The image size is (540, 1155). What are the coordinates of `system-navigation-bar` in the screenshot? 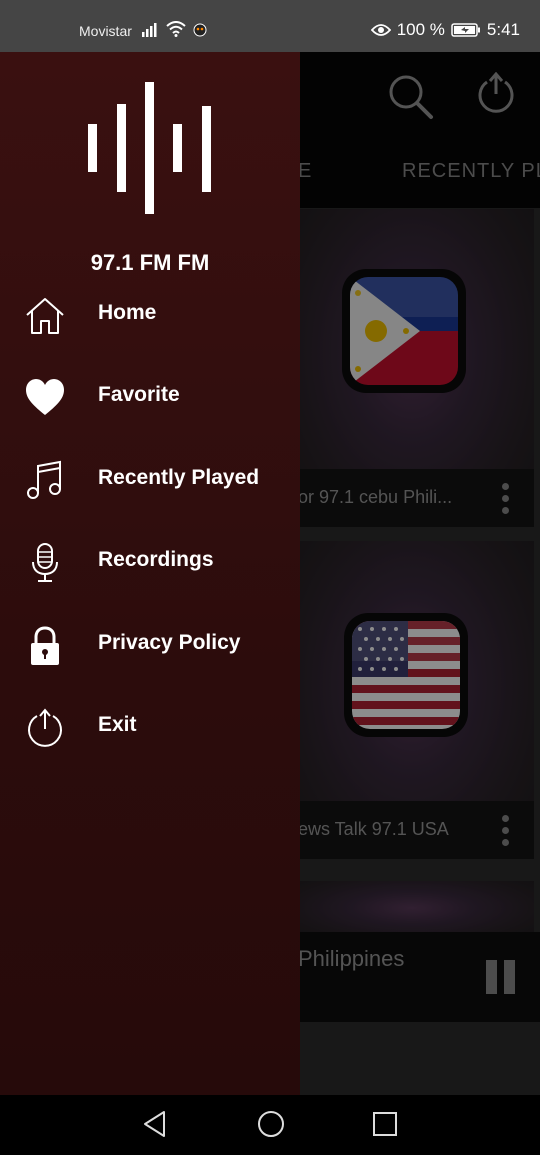 It's located at (270, 1125).